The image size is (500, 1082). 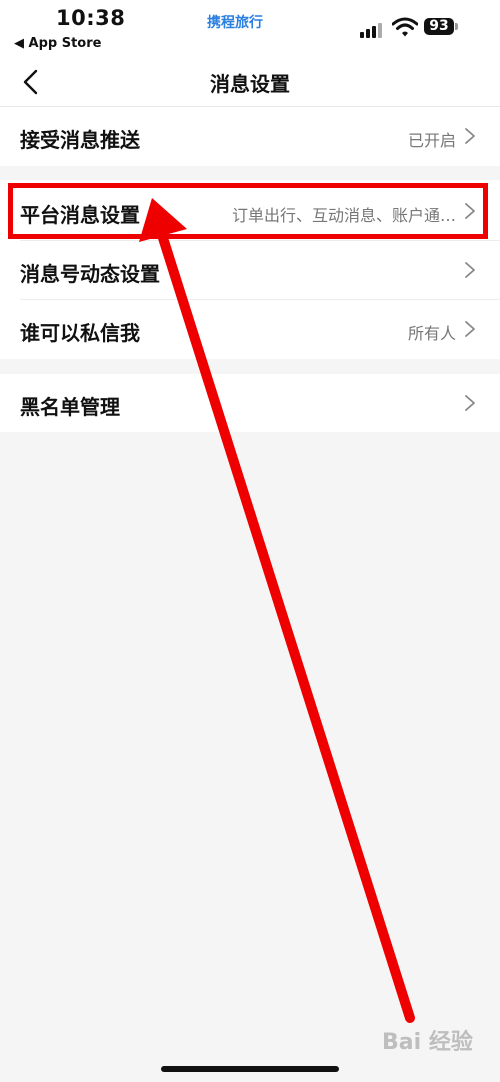 What do you see at coordinates (250, 329) in the screenshot?
I see `settings-row-private-message: 谁可以私信我 所有人` at bounding box center [250, 329].